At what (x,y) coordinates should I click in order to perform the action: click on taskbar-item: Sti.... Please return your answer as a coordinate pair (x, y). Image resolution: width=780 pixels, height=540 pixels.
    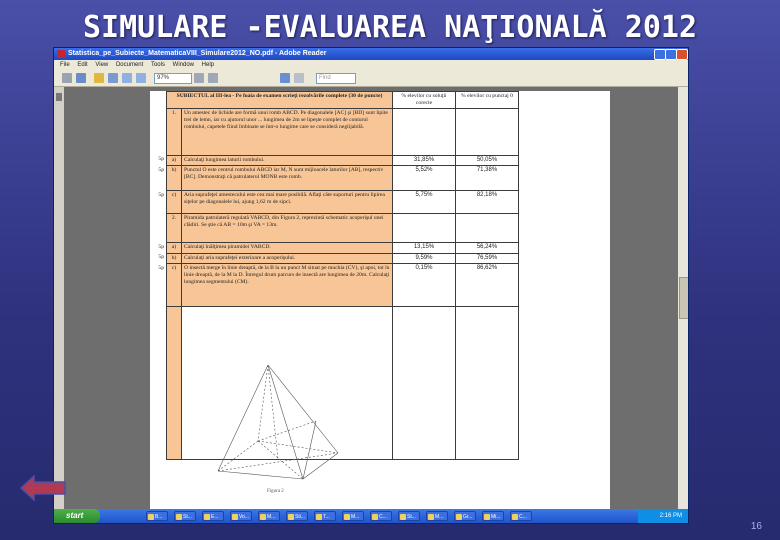
    Looking at the image, I should click on (297, 516).